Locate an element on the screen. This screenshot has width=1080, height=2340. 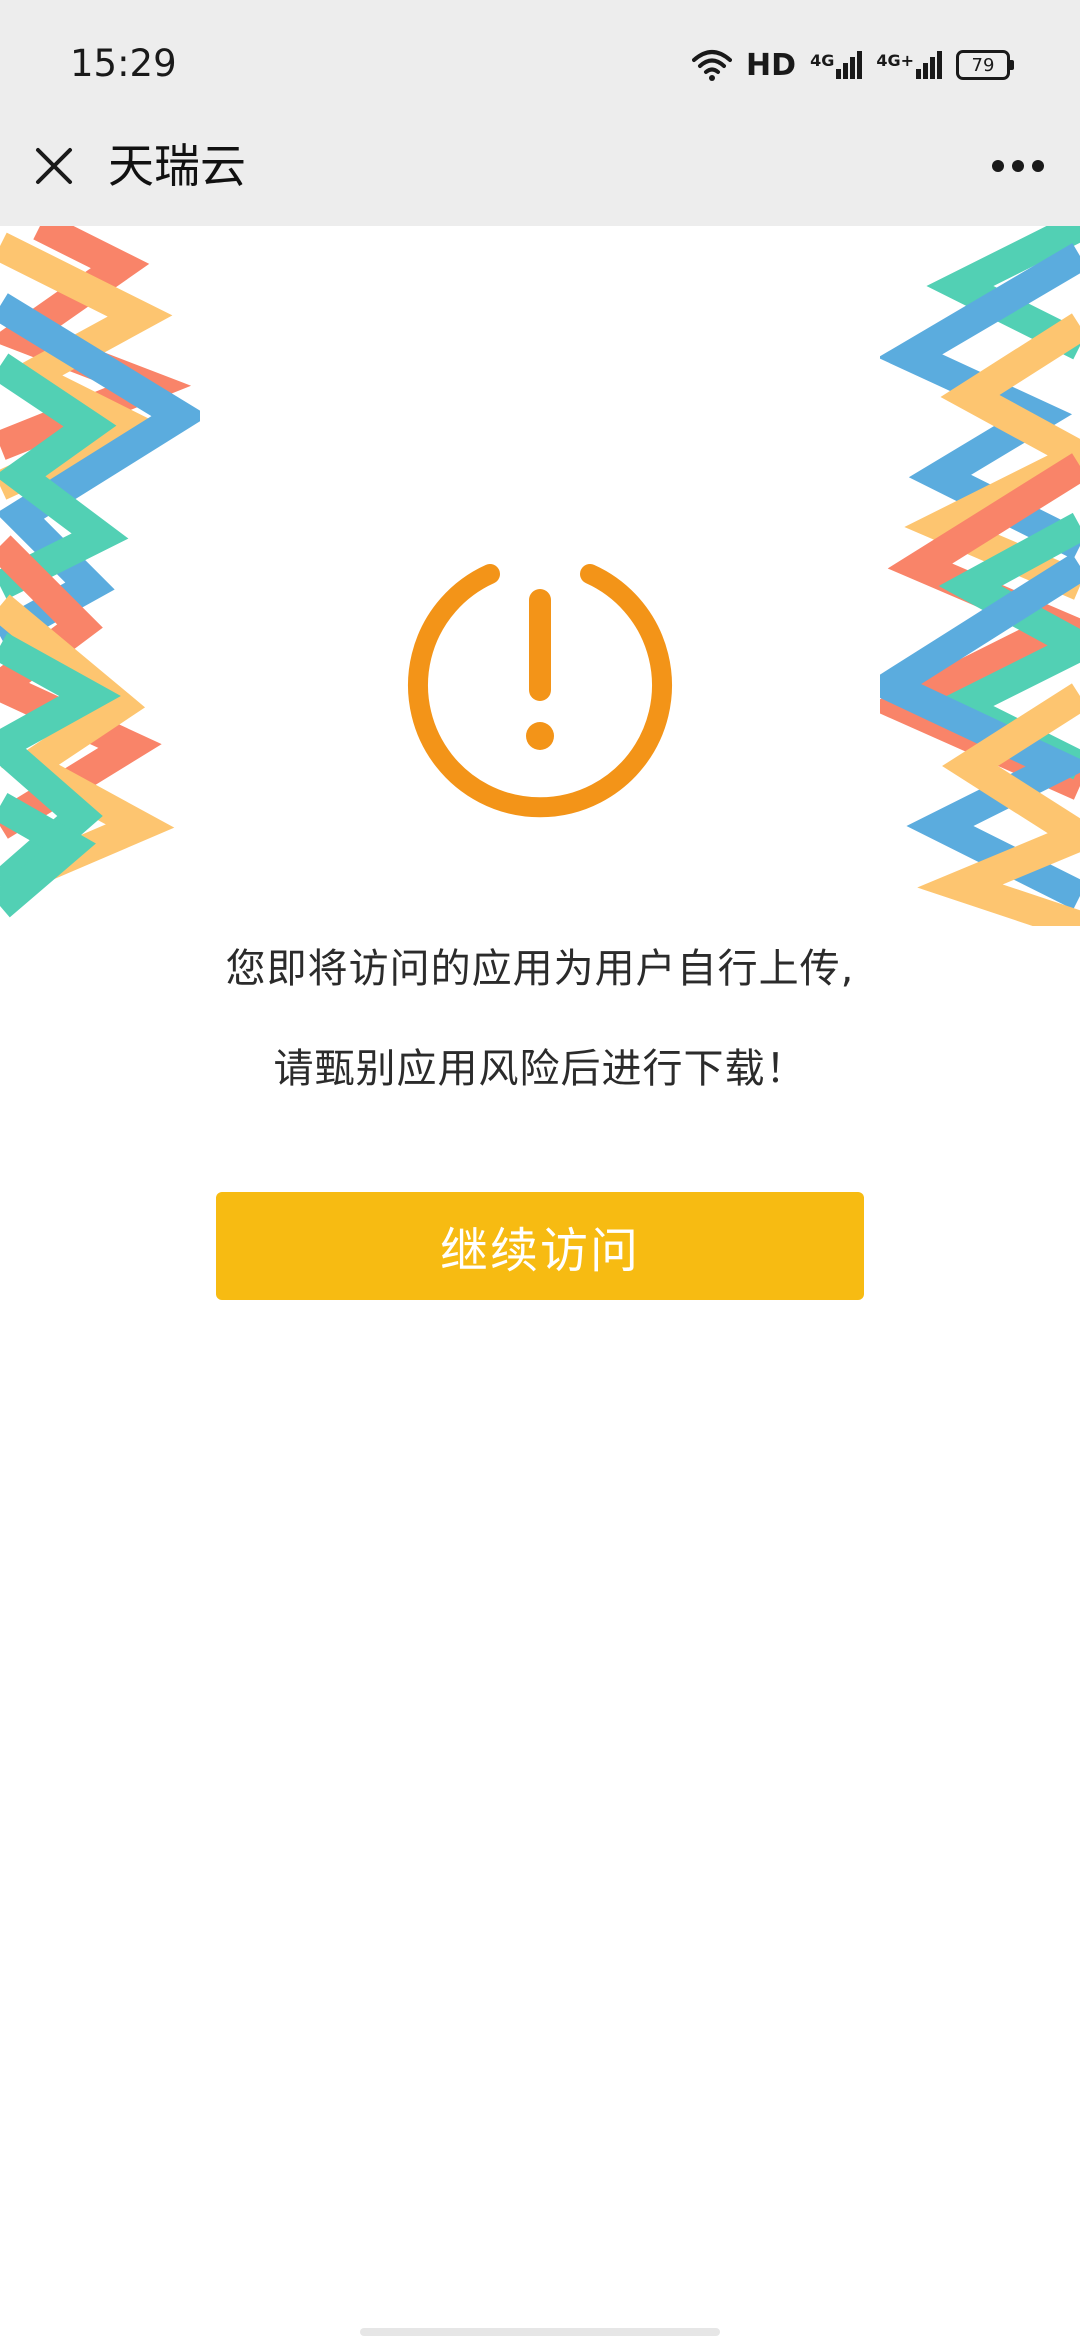
continue-visit-label: 继续访问 is located at coordinates (539, 1251).